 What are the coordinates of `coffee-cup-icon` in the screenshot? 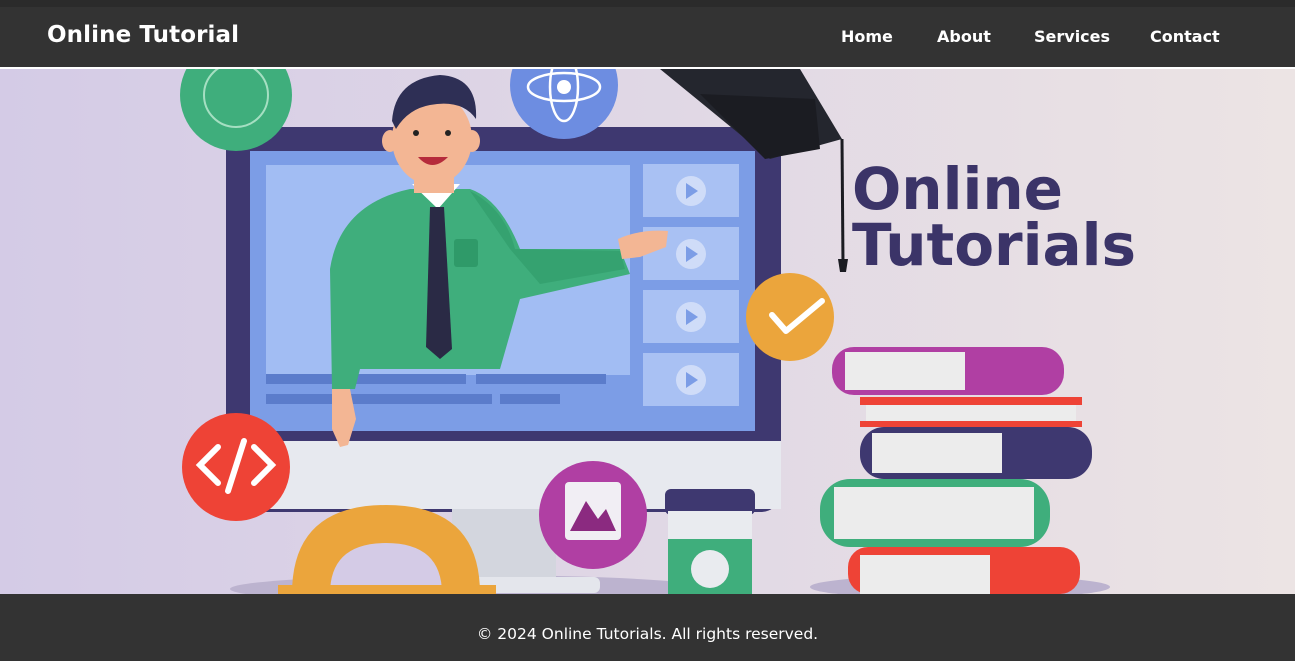 It's located at (710, 541).